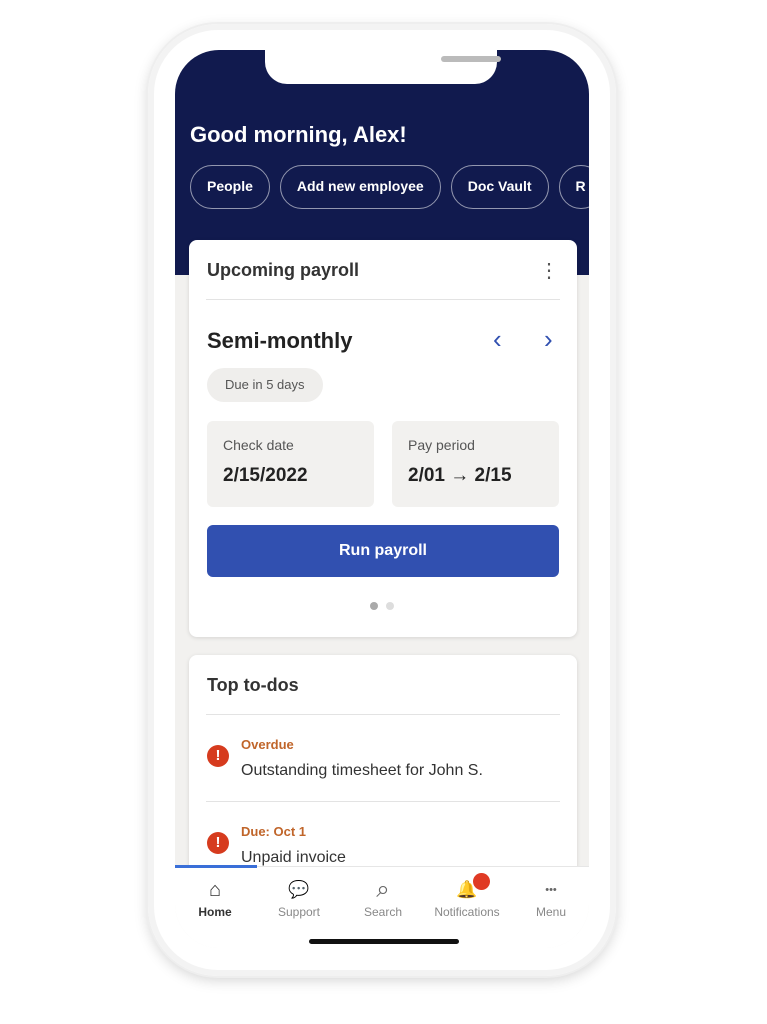 The height and width of the screenshot is (1024, 767). What do you see at coordinates (267, 744) in the screenshot?
I see `todo-status: Overdue` at bounding box center [267, 744].